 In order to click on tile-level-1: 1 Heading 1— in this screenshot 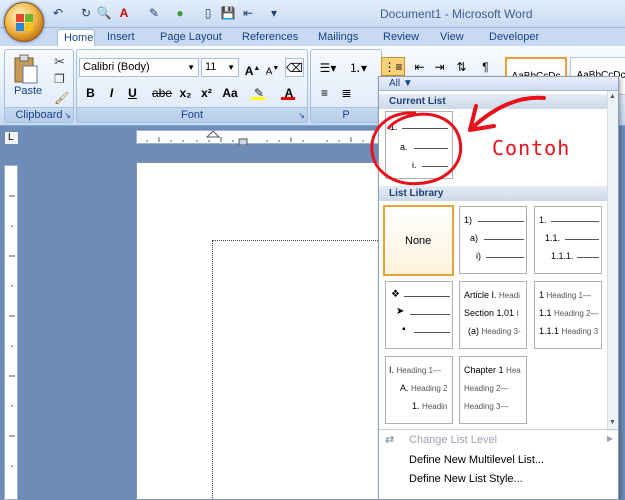, I will do `click(565, 295)`.